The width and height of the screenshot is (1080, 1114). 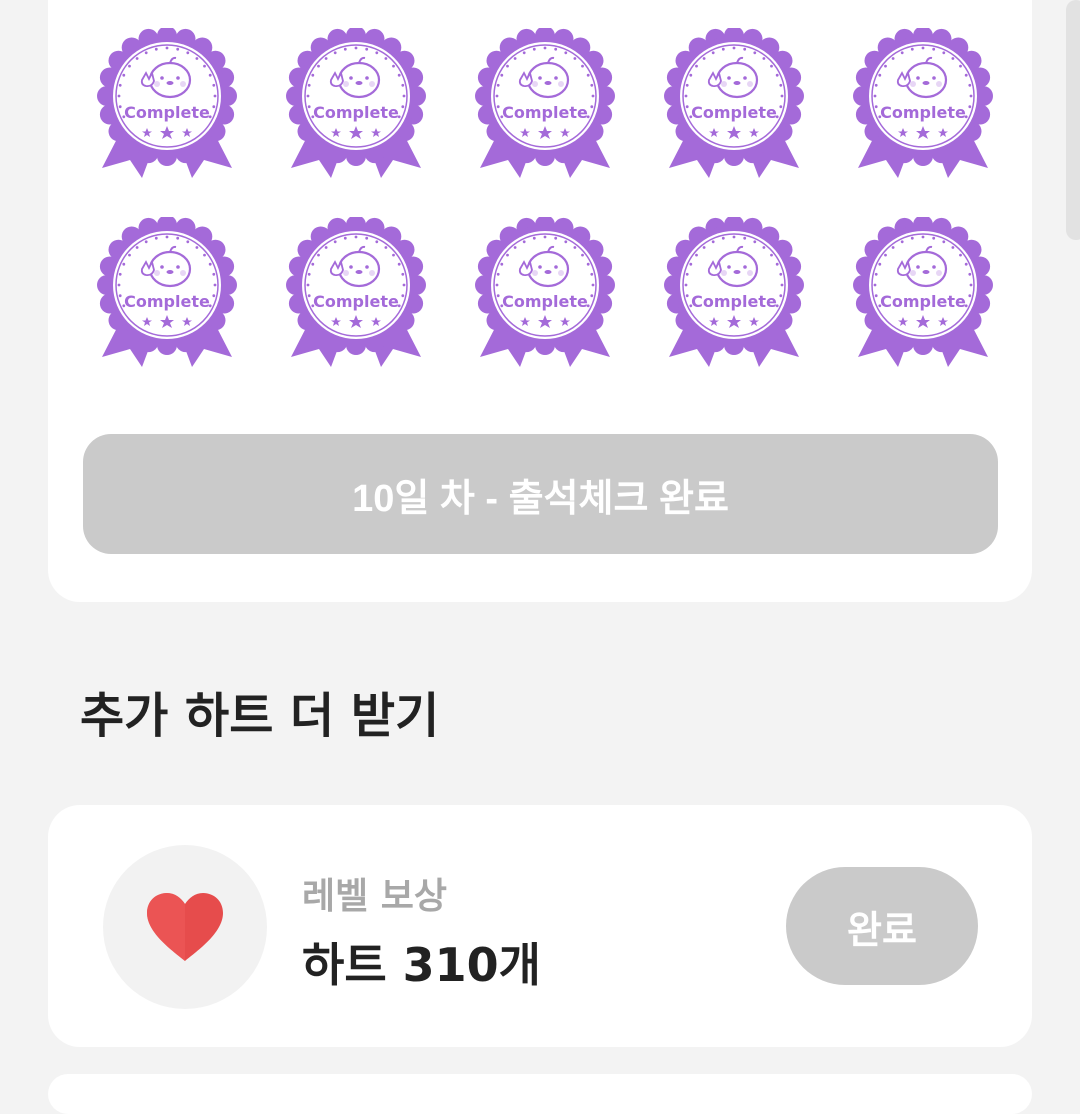 What do you see at coordinates (540, 494) in the screenshot?
I see `attendance-complete-button: 10일 차 - 출석체크 완료` at bounding box center [540, 494].